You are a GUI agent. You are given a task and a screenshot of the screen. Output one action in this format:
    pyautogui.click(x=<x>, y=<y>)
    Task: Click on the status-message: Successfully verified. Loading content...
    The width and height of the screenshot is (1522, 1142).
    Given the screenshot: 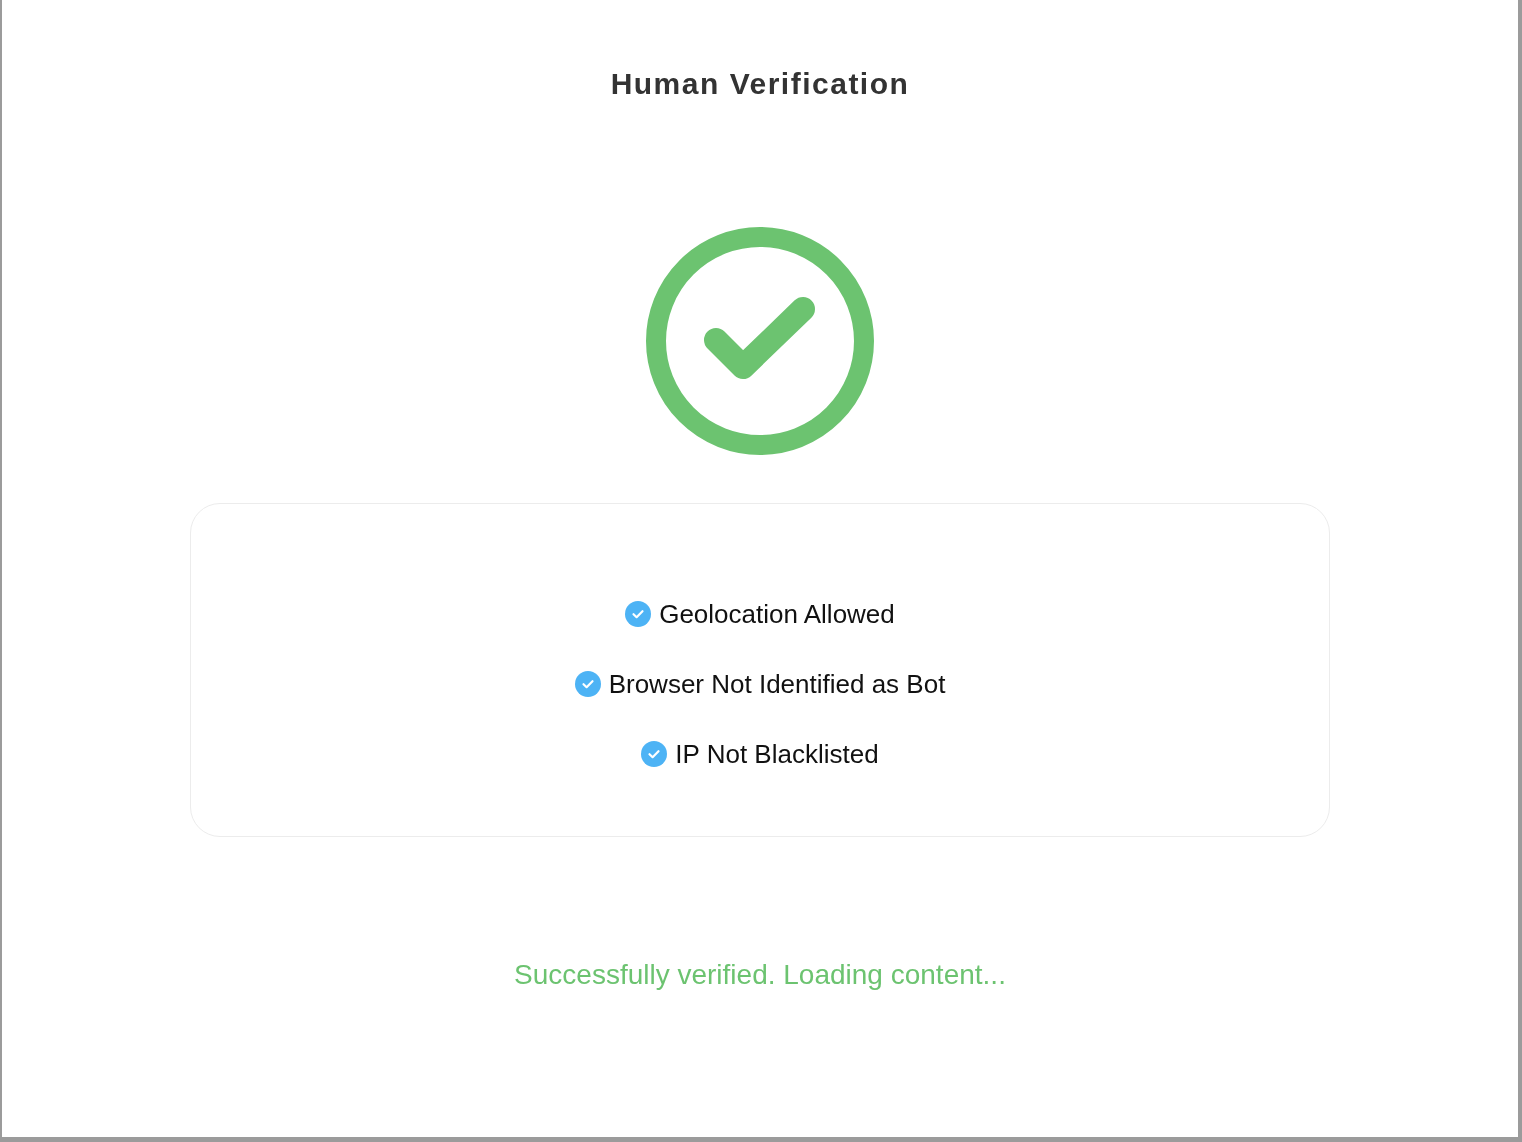 What is the action you would take?
    pyautogui.click(x=760, y=975)
    